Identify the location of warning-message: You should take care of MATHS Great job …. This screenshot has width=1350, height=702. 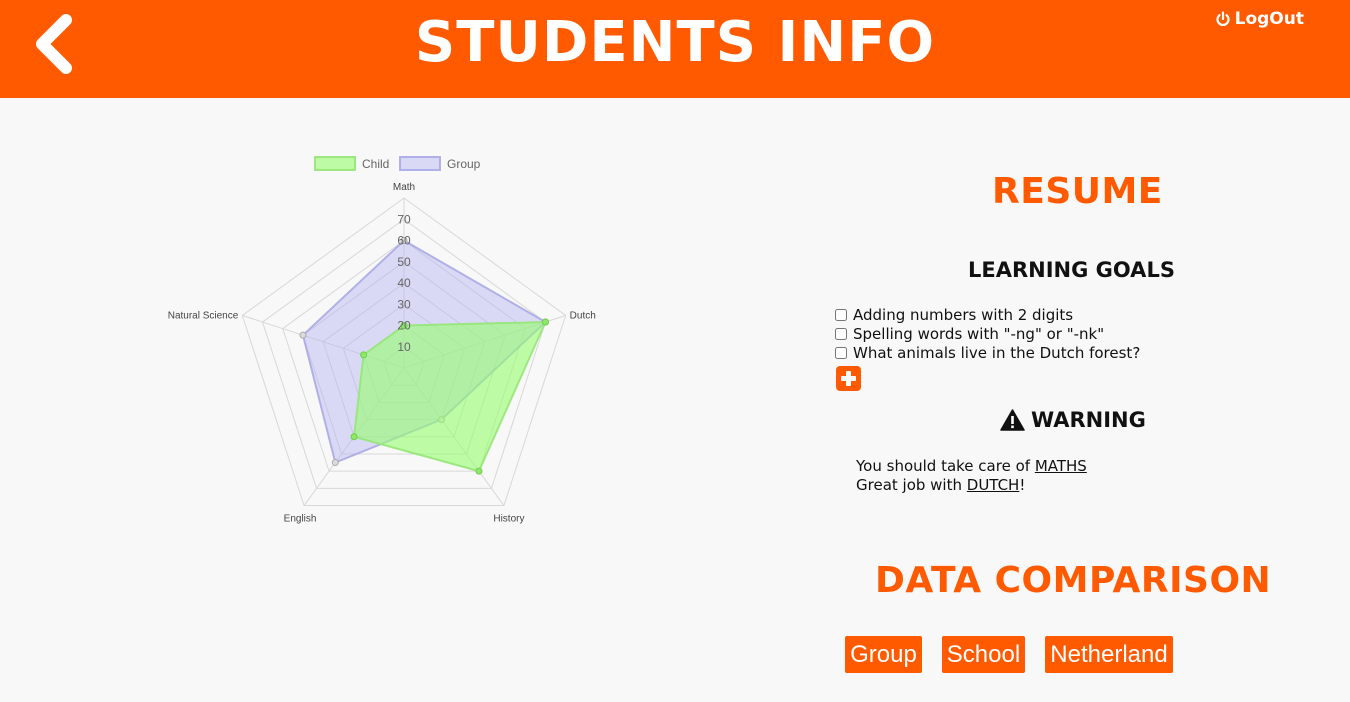
(971, 476).